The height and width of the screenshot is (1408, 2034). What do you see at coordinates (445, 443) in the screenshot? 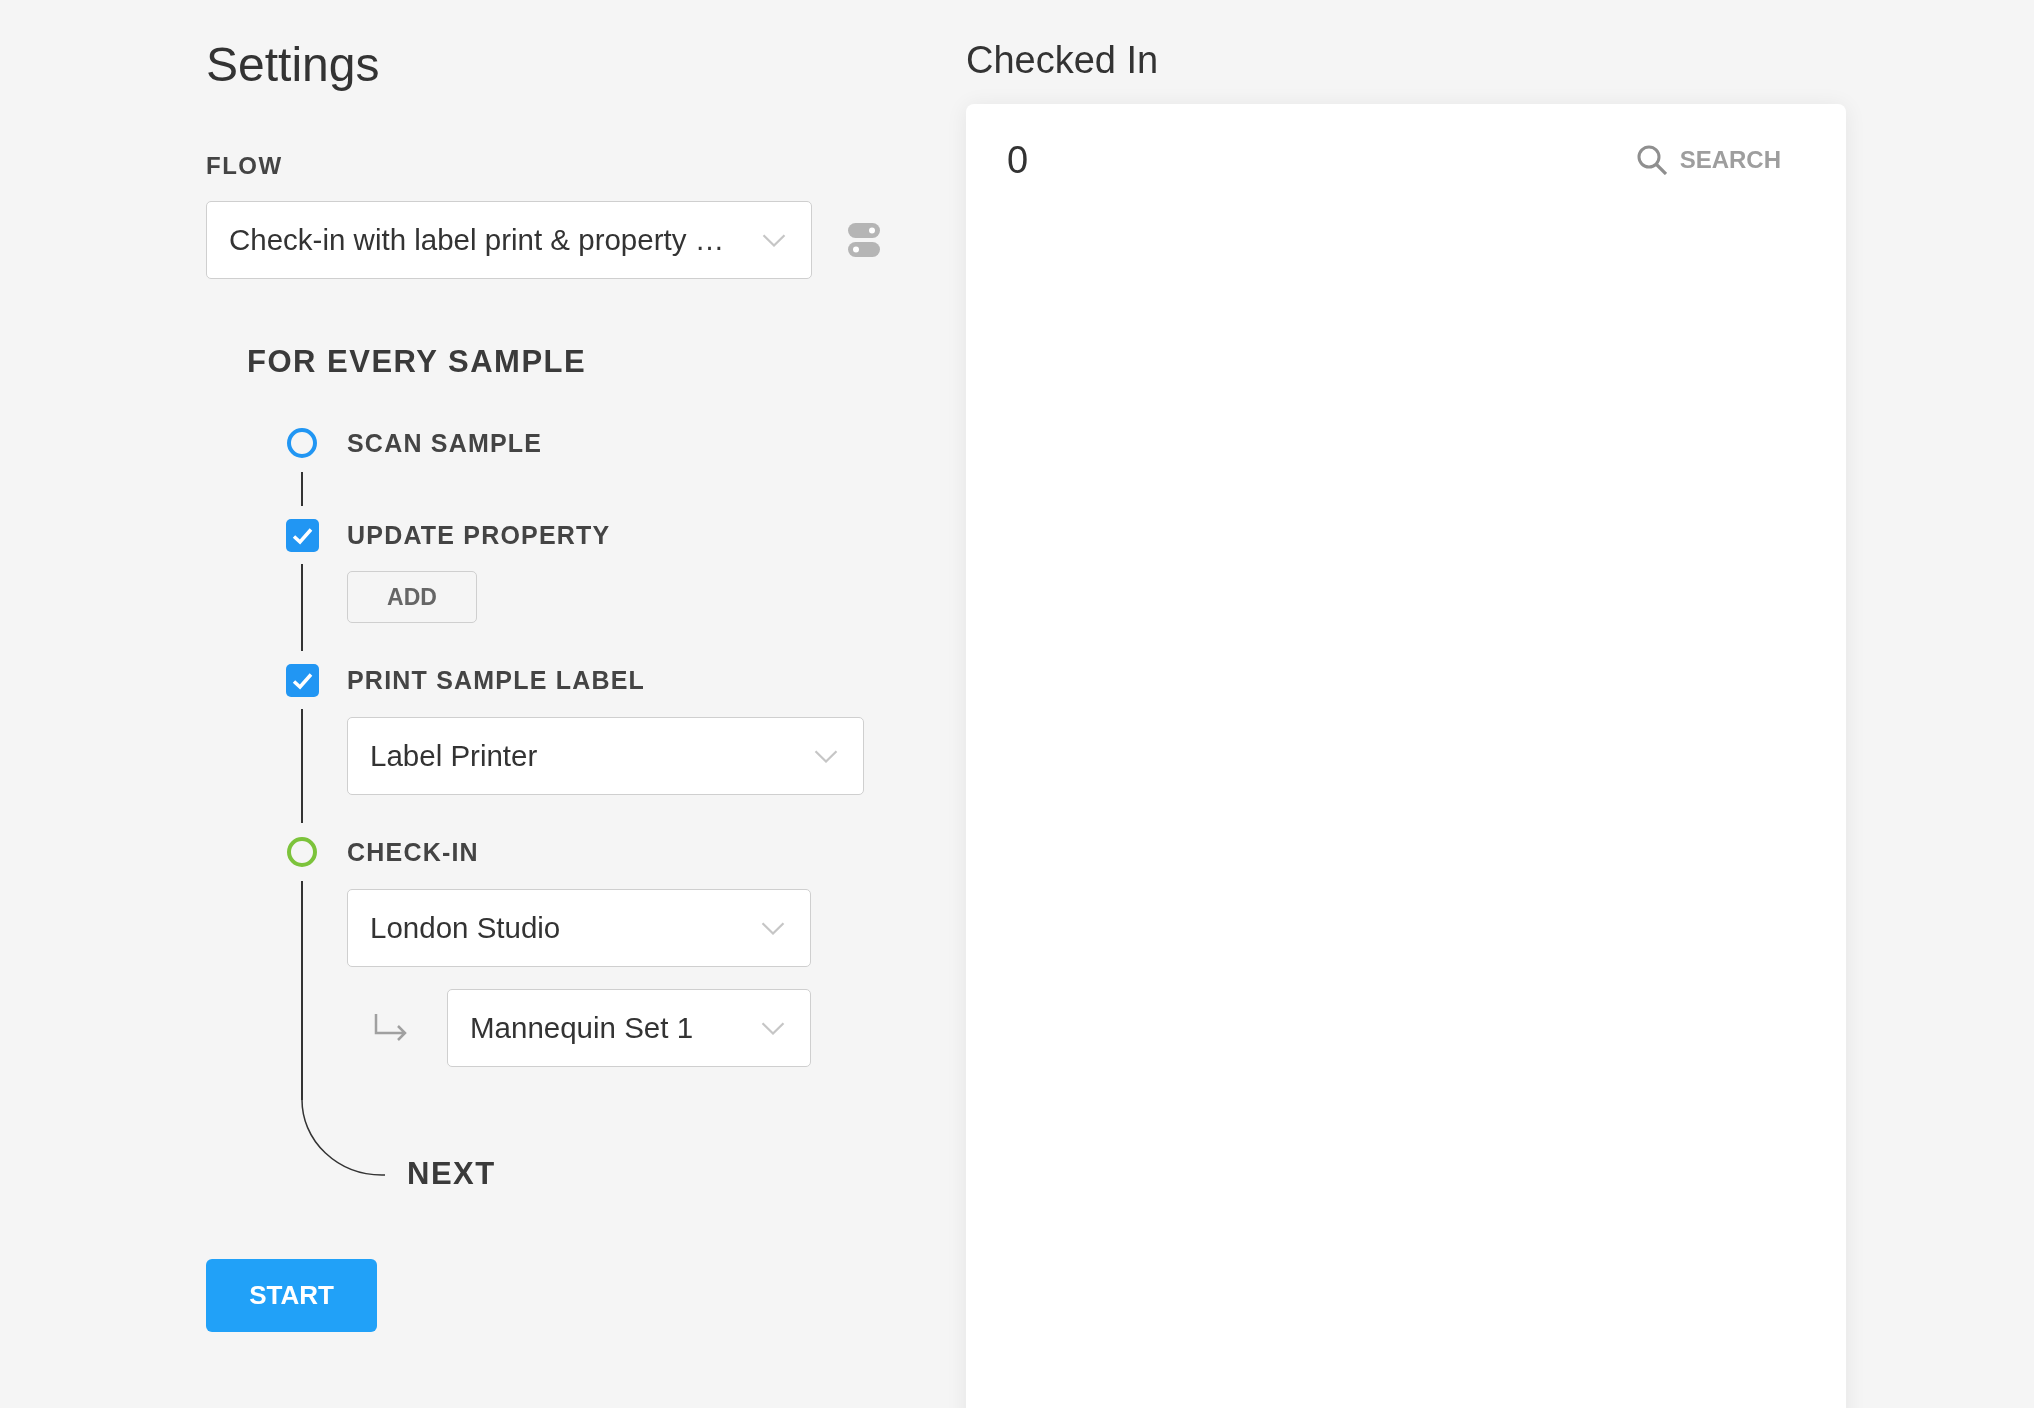
I see `step-title: SCAN SAMPLE` at bounding box center [445, 443].